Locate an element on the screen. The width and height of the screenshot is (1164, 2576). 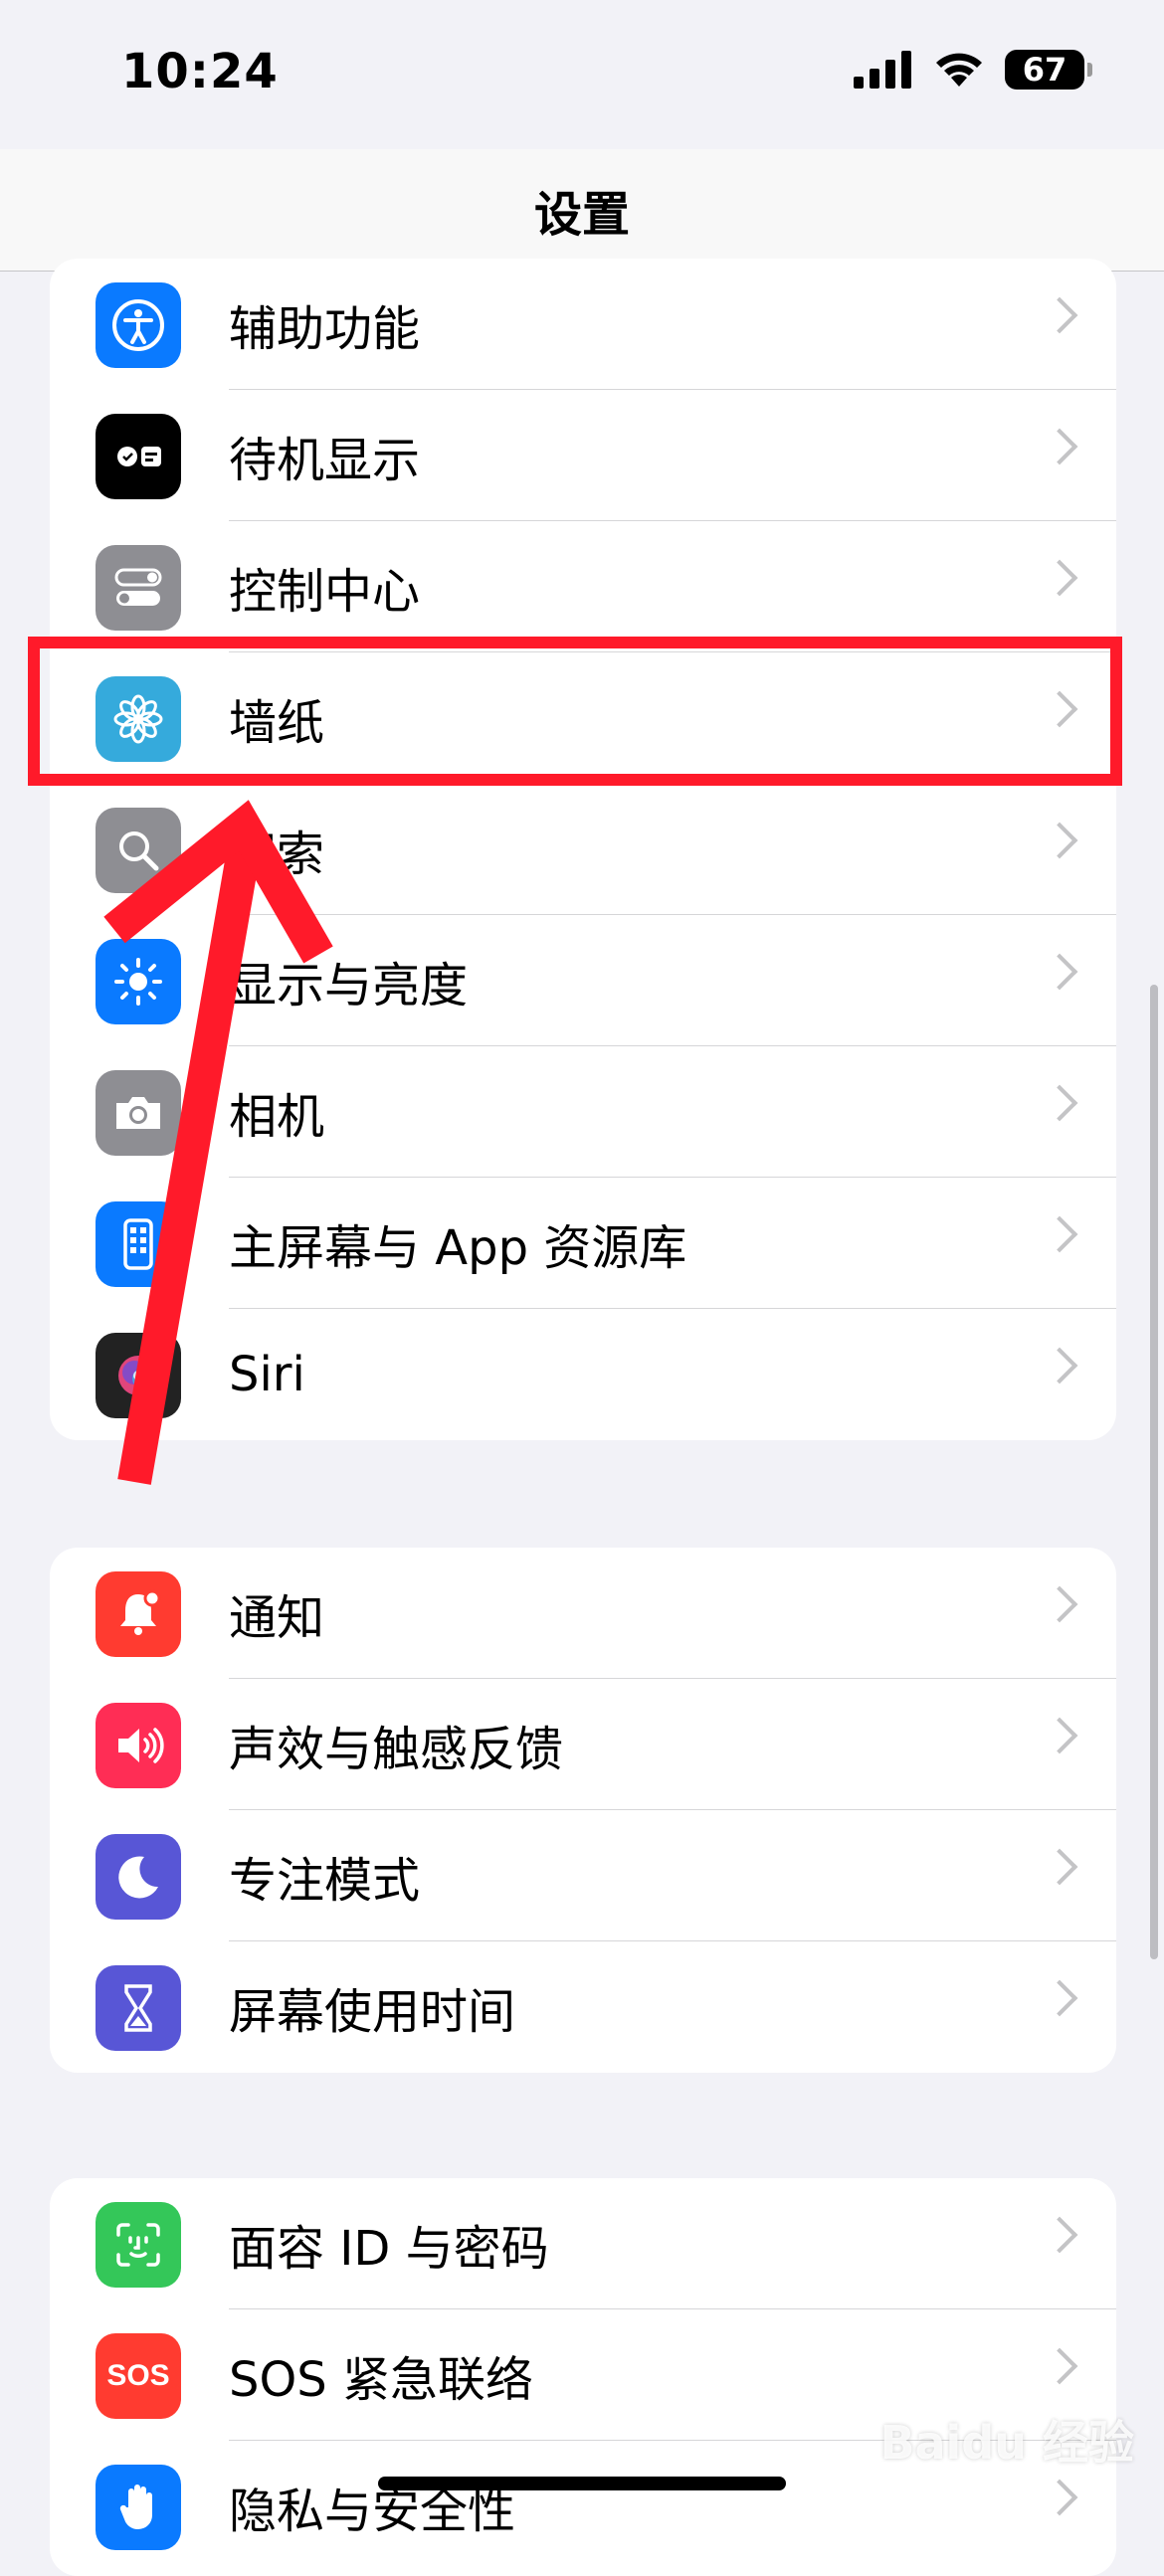
home-indicator is located at coordinates (582, 2483).